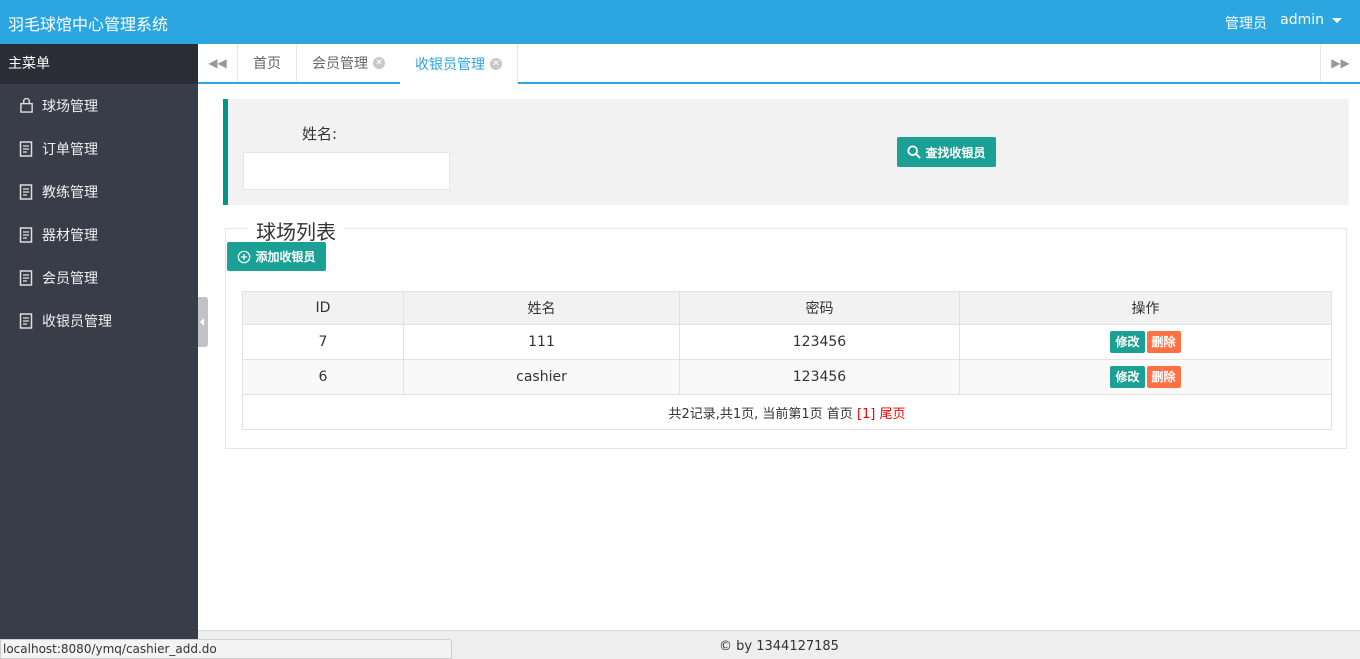 The image size is (1360, 659). What do you see at coordinates (1302, 20) in the screenshot?
I see `username: admin` at bounding box center [1302, 20].